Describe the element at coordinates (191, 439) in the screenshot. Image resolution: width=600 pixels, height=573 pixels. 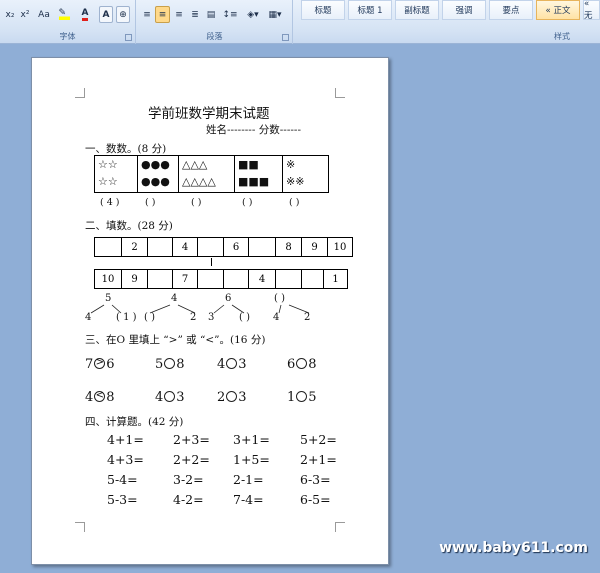
I see `calc-item: 2+3=` at that location.